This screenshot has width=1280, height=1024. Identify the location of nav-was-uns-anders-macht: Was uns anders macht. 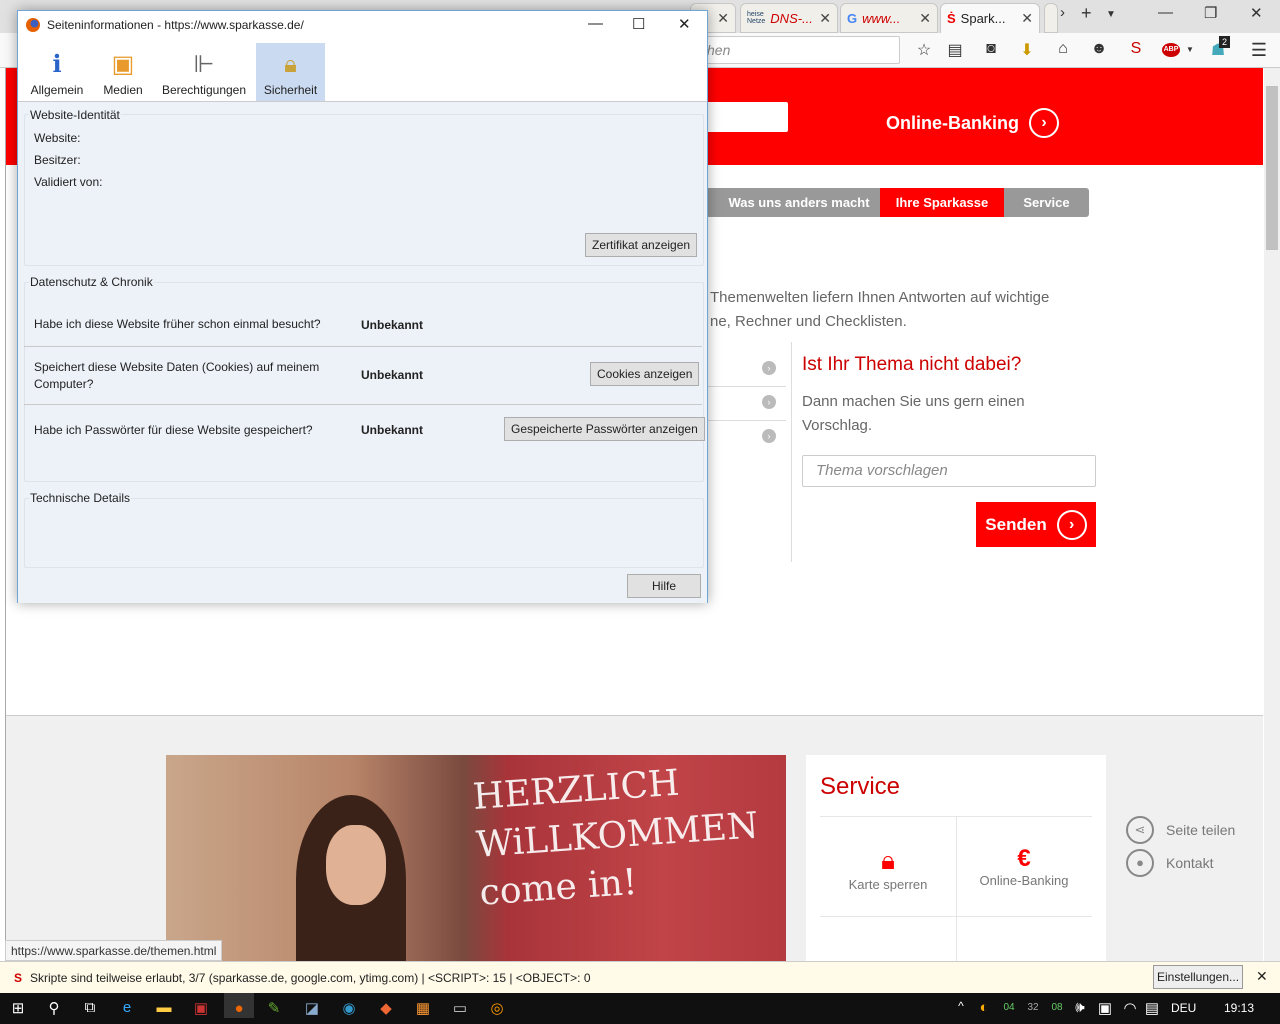
(793, 202).